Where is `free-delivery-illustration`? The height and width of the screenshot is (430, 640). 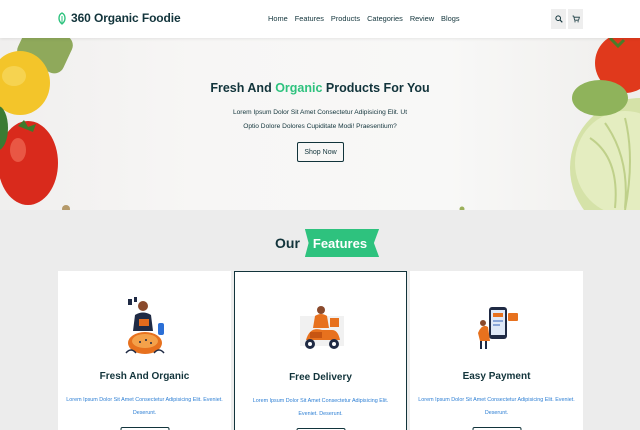 free-delivery-illustration is located at coordinates (321, 327).